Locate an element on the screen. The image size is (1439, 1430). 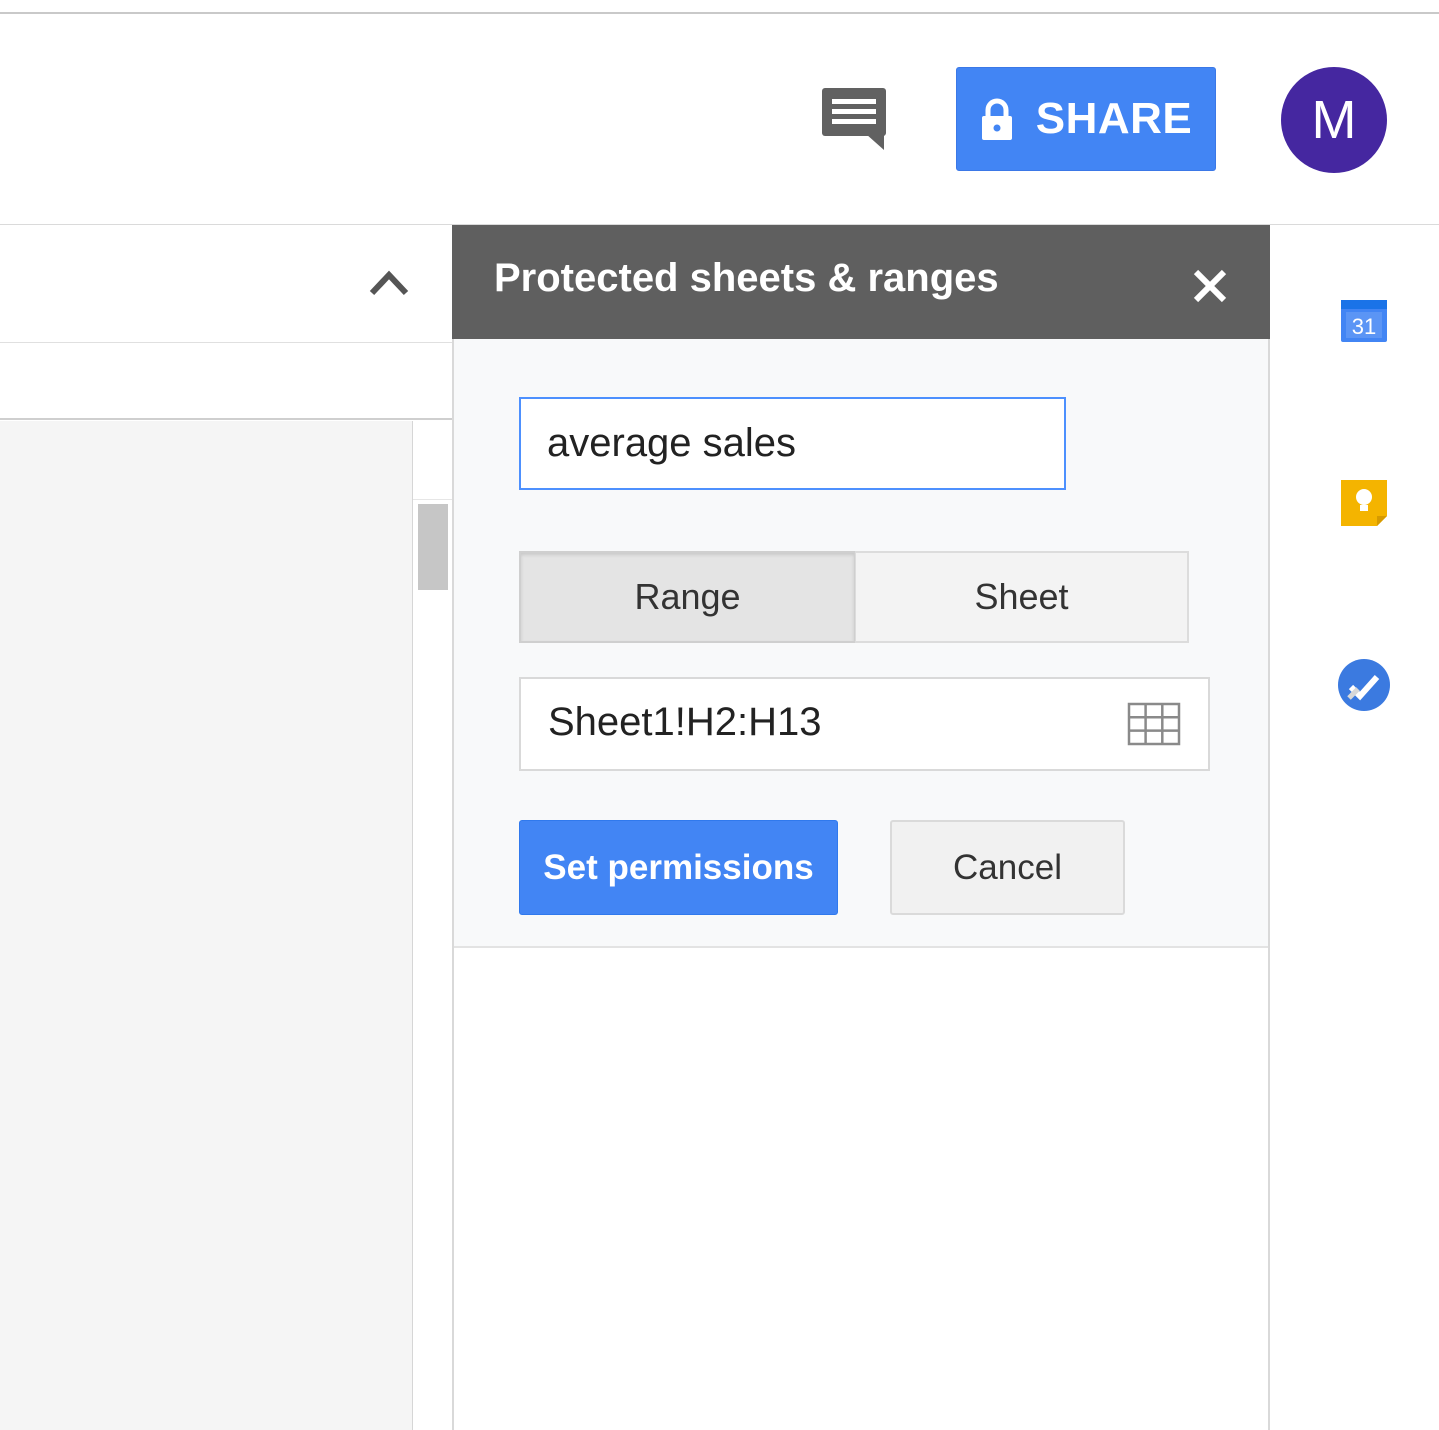
side-addon-rail is located at coordinates (1354, 828).